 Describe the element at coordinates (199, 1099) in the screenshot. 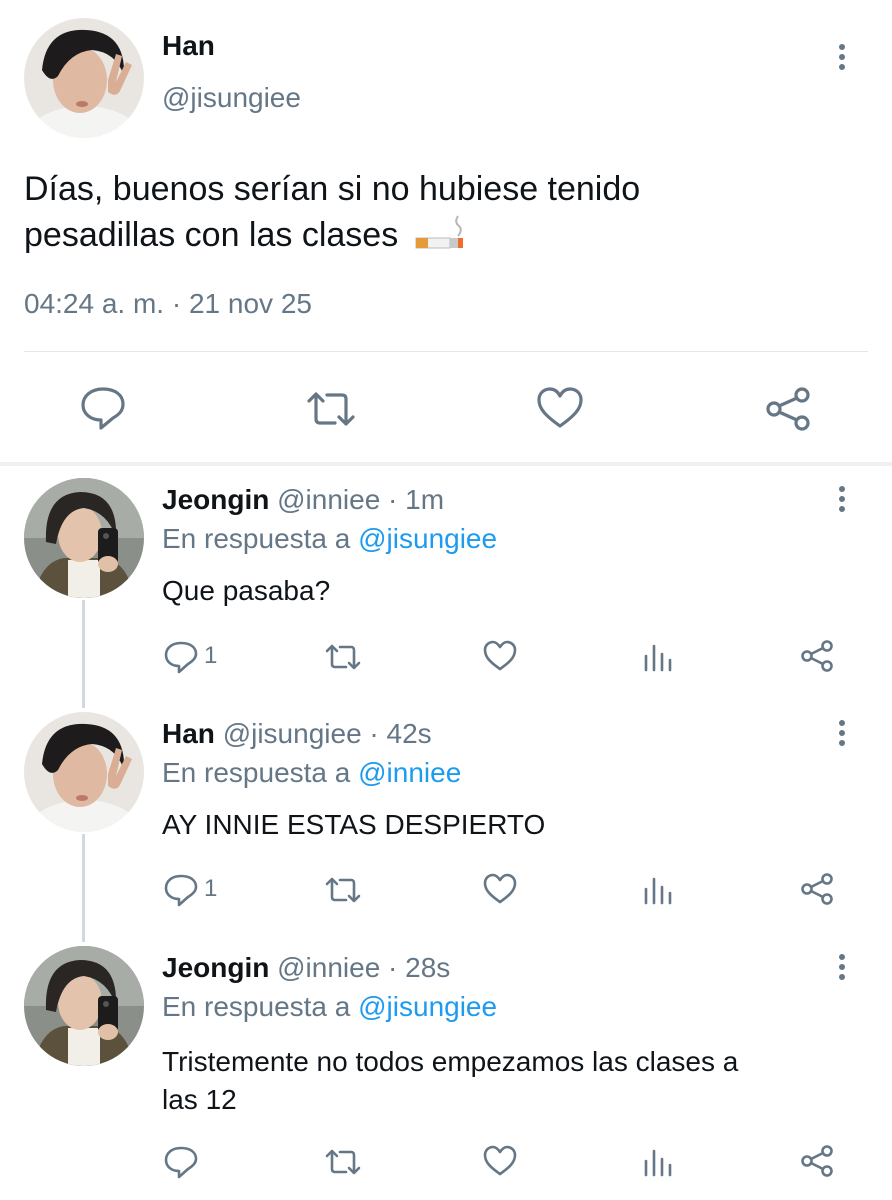

I see `reply-text-line: las 12` at that location.